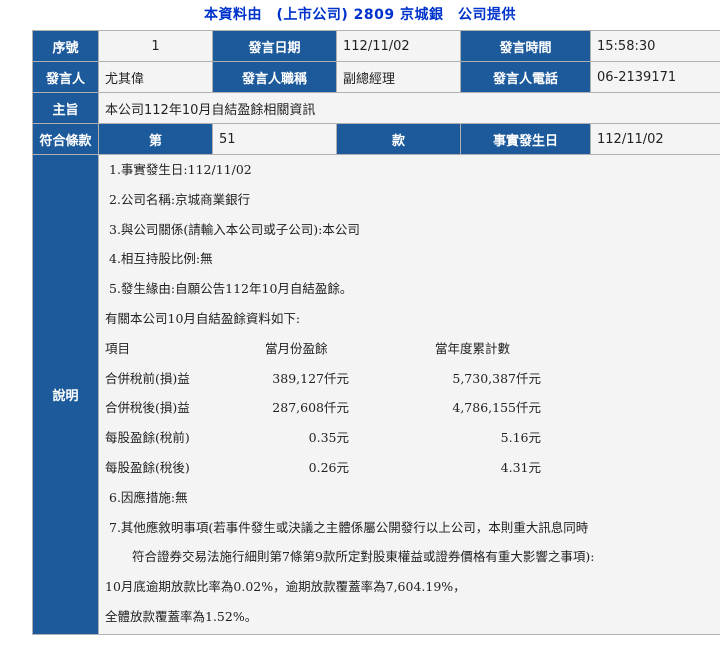  I want to click on clause-value: 51, so click(274, 139).